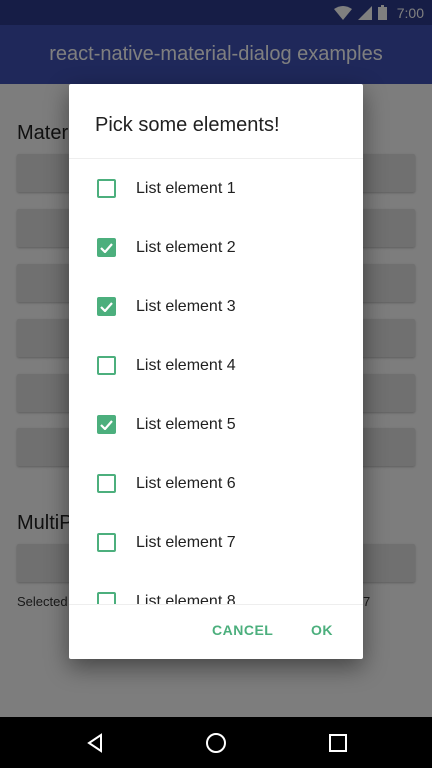 The height and width of the screenshot is (768, 432). I want to click on navigation-bar, so click(216, 742).